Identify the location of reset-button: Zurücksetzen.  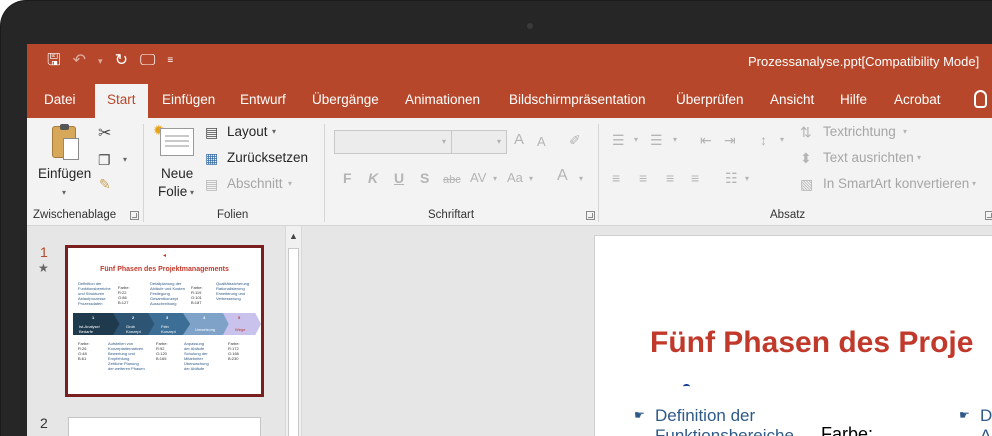
(267, 157).